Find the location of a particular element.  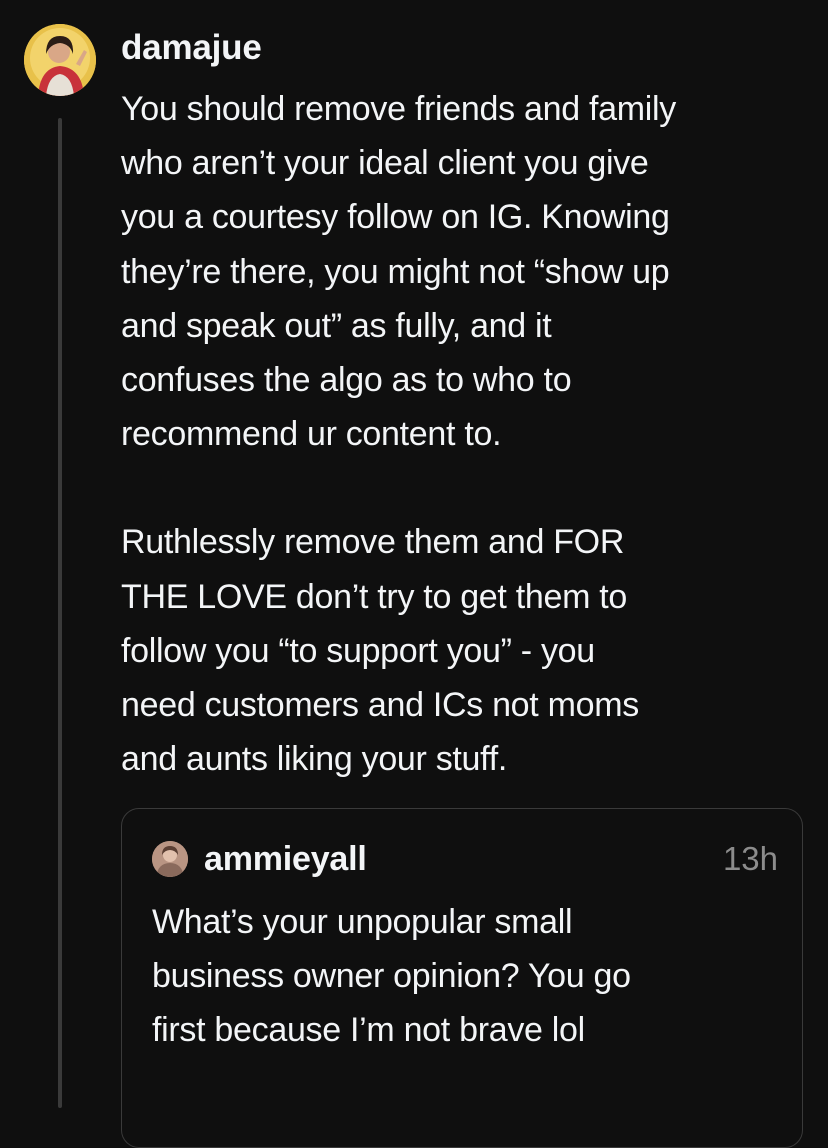

quoted-author-username: ammieyall is located at coordinates (285, 859).